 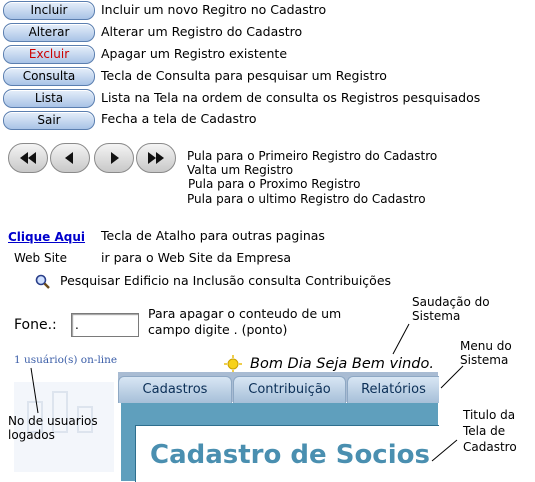 What do you see at coordinates (194, 53) in the screenshot?
I see `excluir-description: Apagar um Registro existente` at bounding box center [194, 53].